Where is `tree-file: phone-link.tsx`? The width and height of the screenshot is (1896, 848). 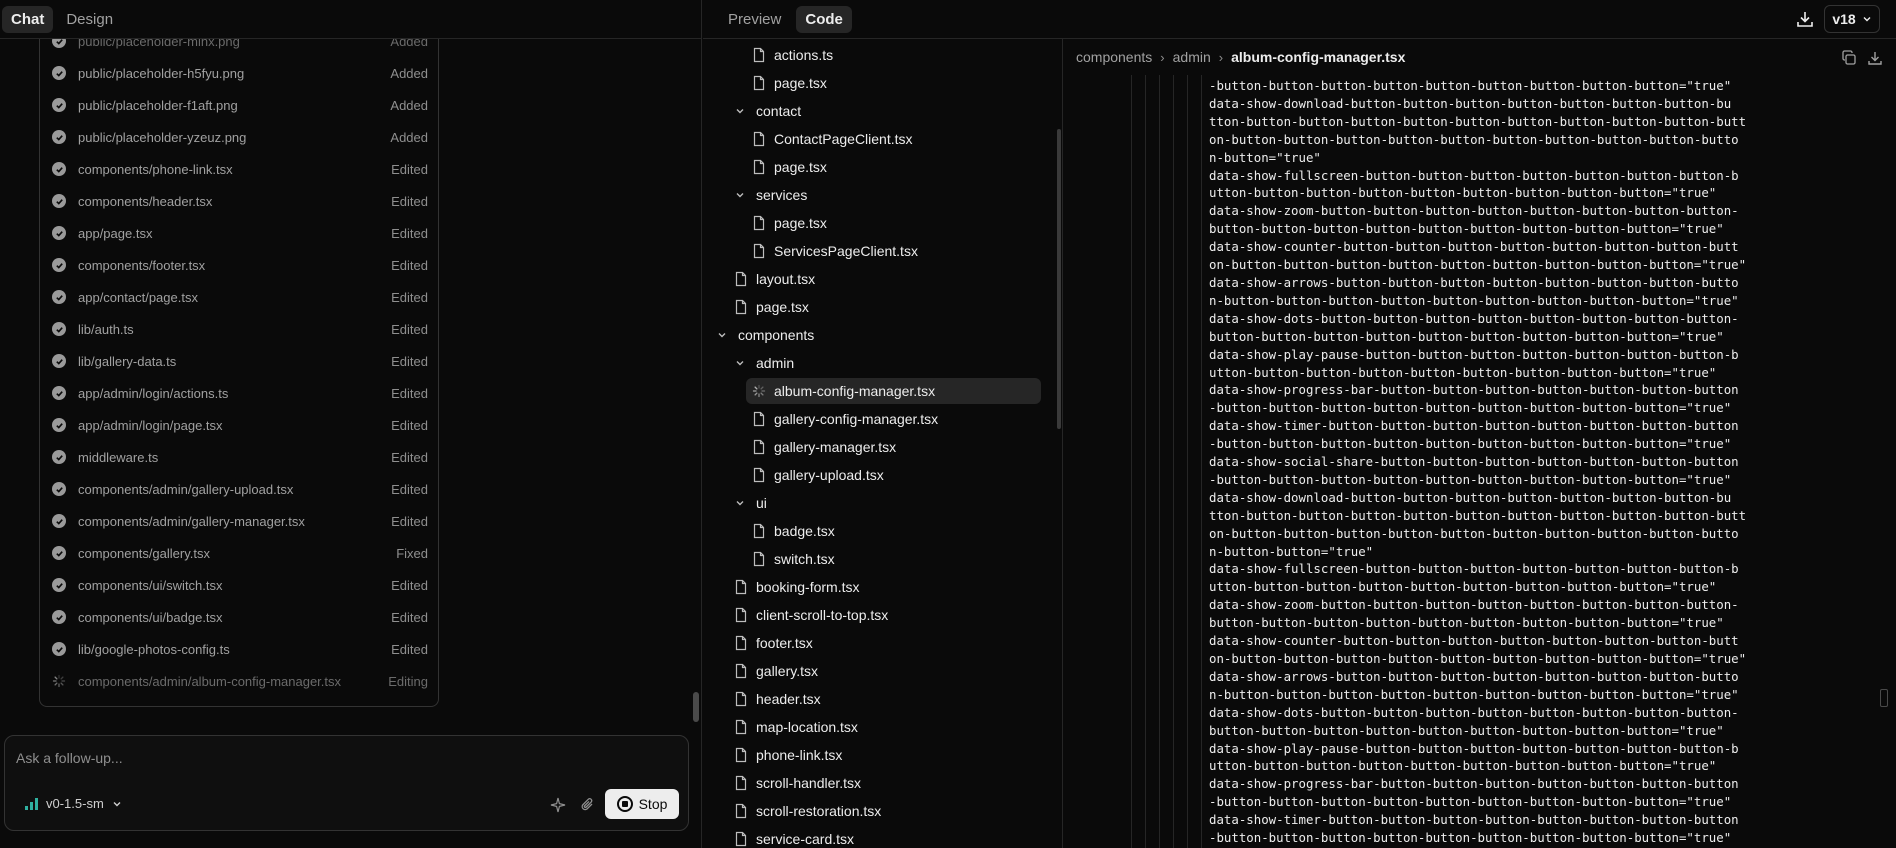
tree-file: phone-link.tsx is located at coordinates (788, 755).